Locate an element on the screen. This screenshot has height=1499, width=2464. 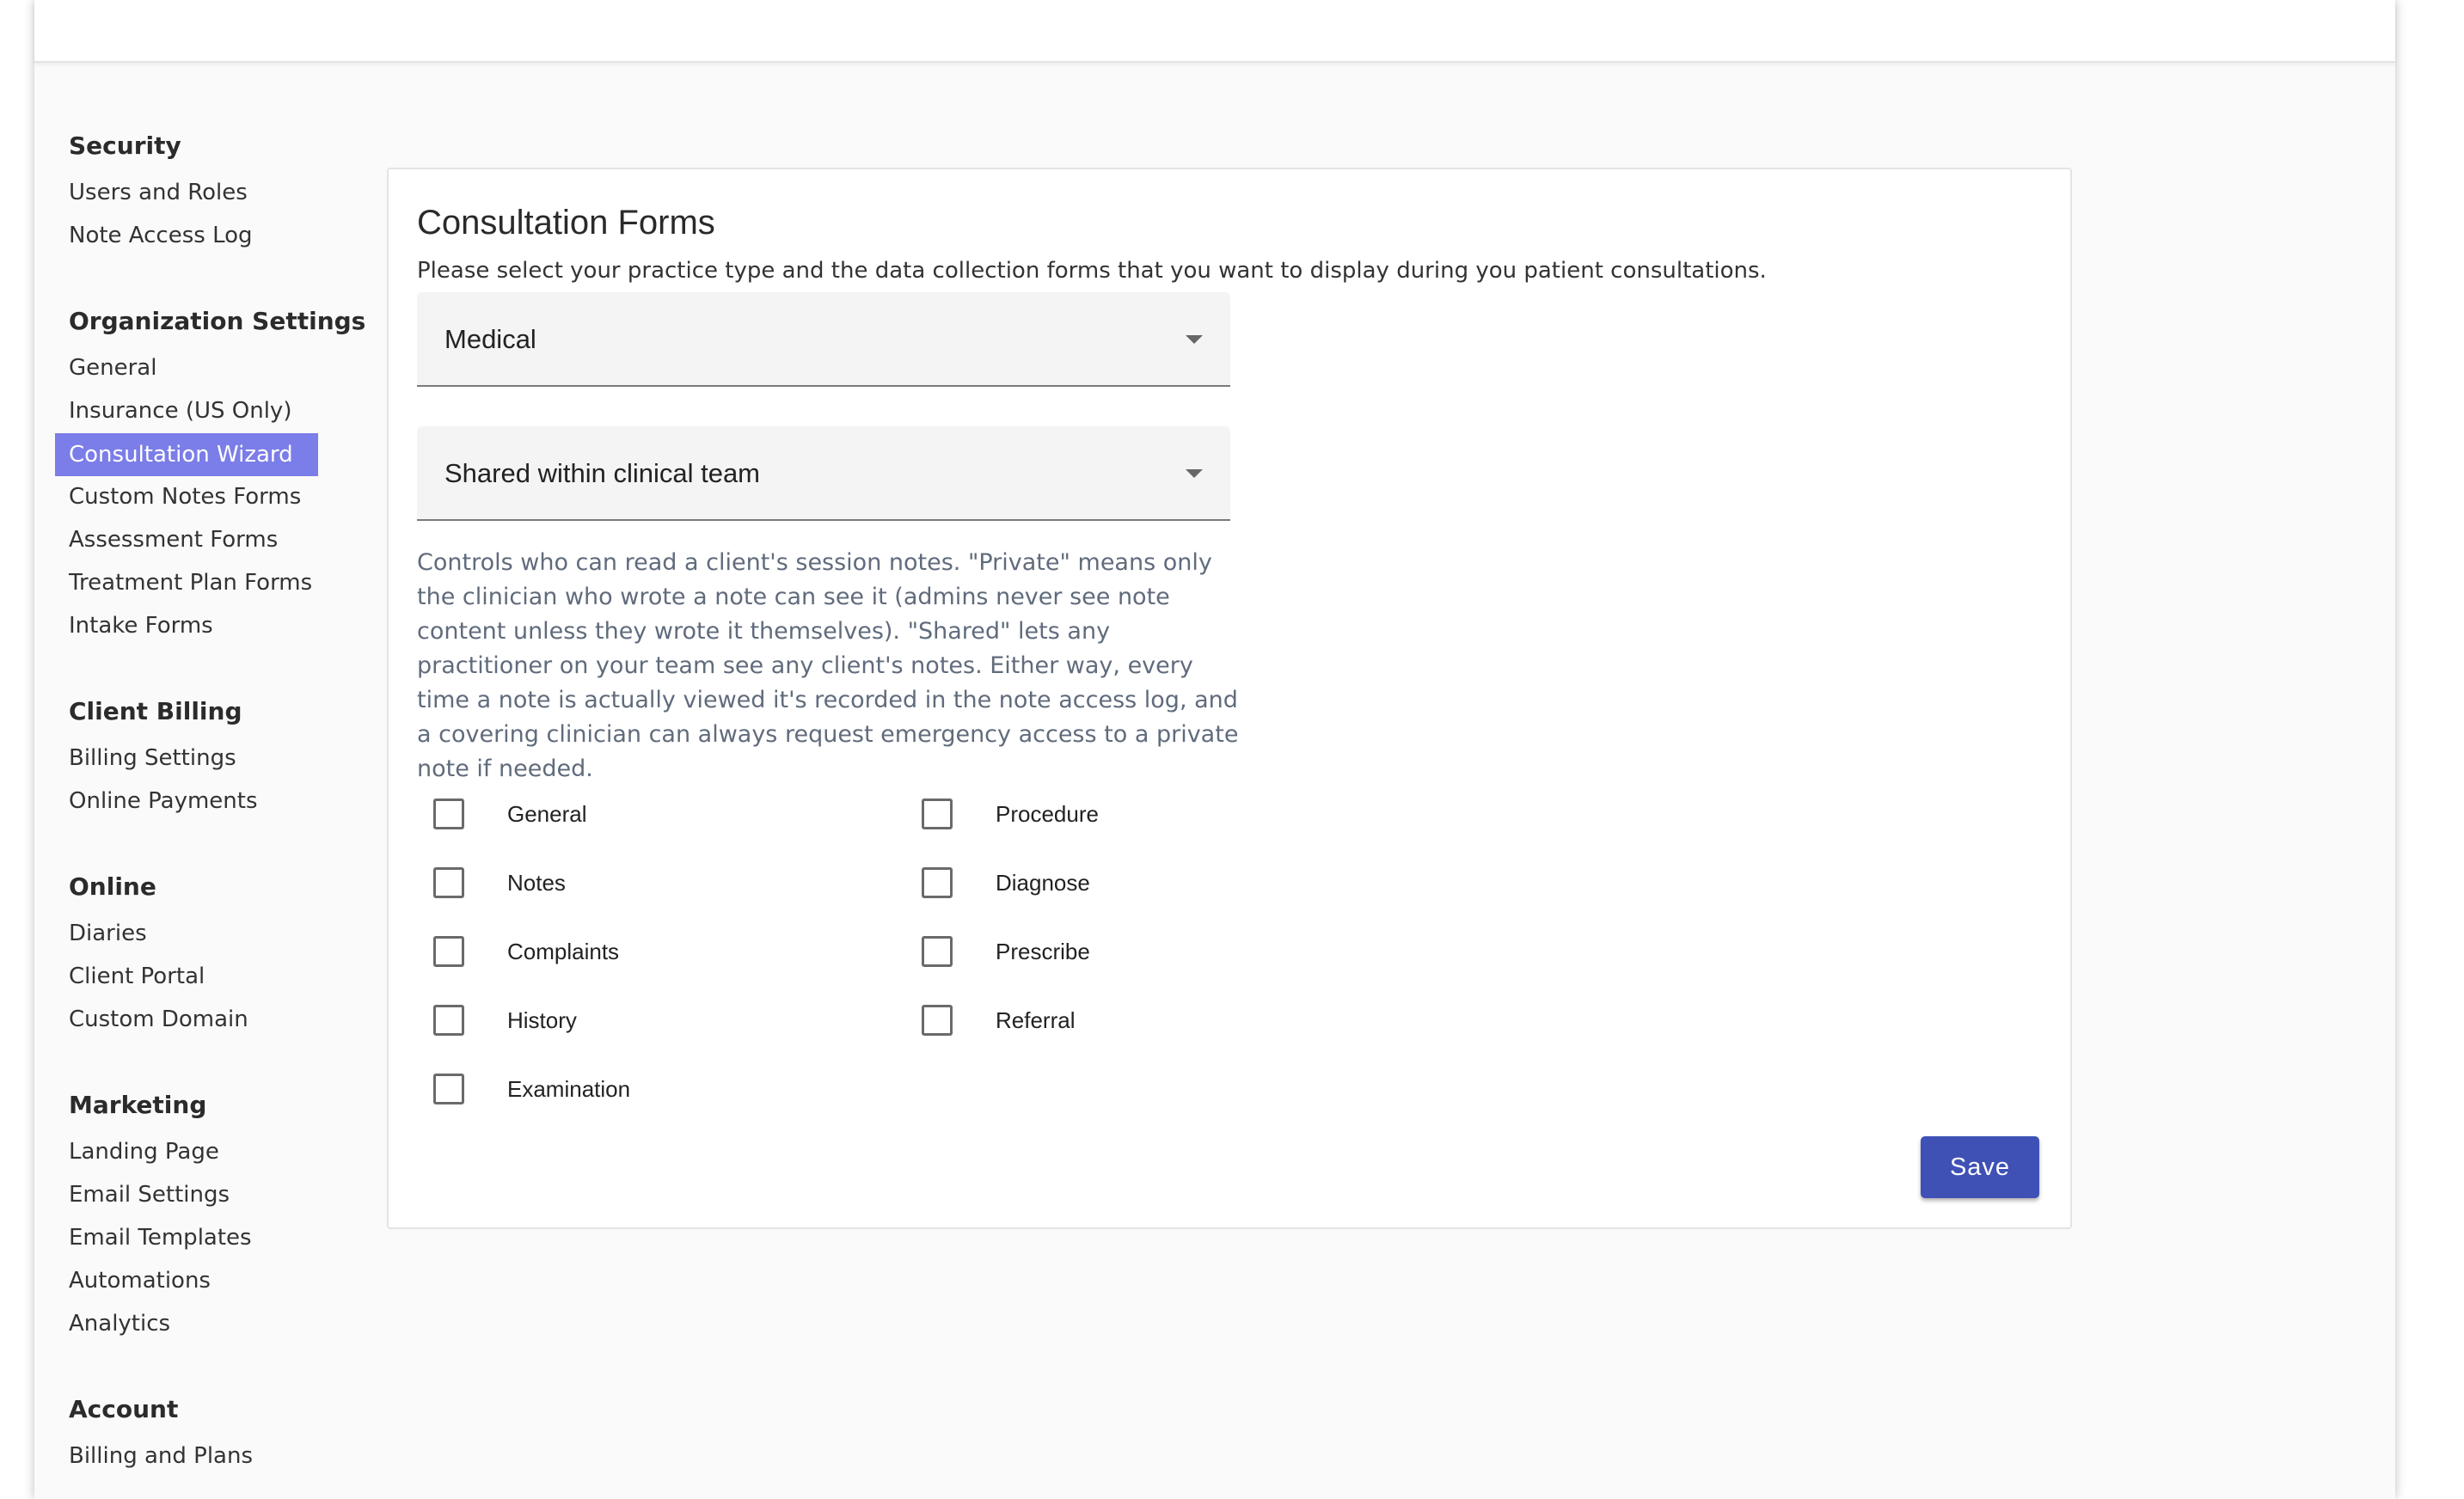
sidebar-item-consultation-wizard: Consultation Wizard is located at coordinates (186, 454).